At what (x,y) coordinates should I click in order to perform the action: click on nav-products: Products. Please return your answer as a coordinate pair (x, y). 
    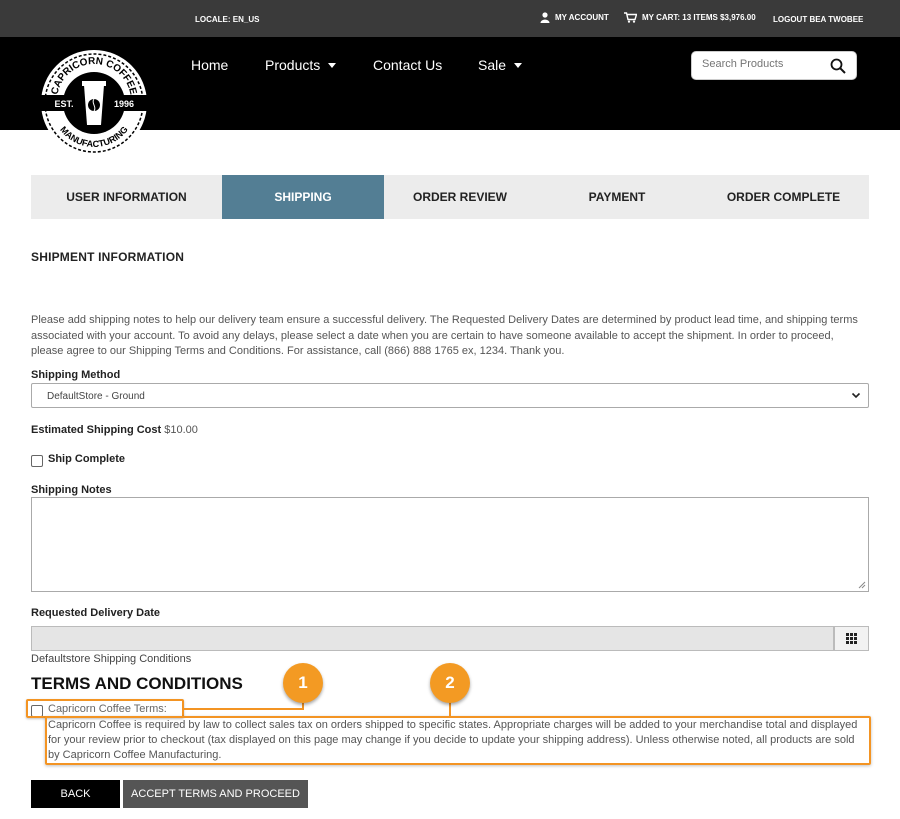
    Looking at the image, I should click on (301, 65).